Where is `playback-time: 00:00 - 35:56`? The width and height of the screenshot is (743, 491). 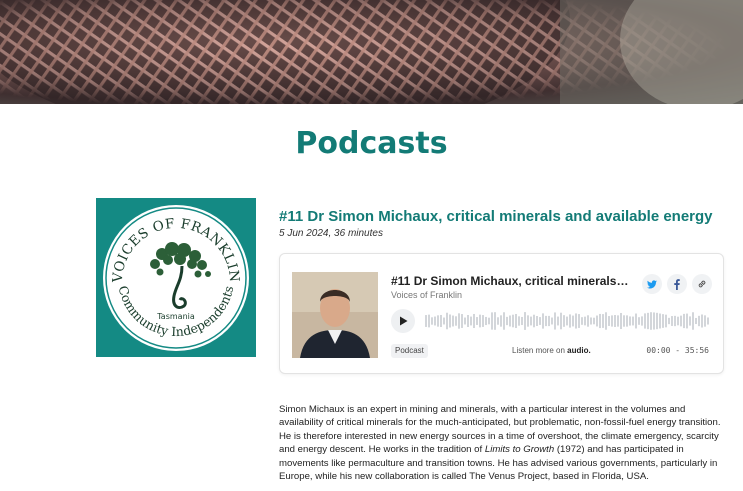 playback-time: 00:00 - 35:56 is located at coordinates (677, 350).